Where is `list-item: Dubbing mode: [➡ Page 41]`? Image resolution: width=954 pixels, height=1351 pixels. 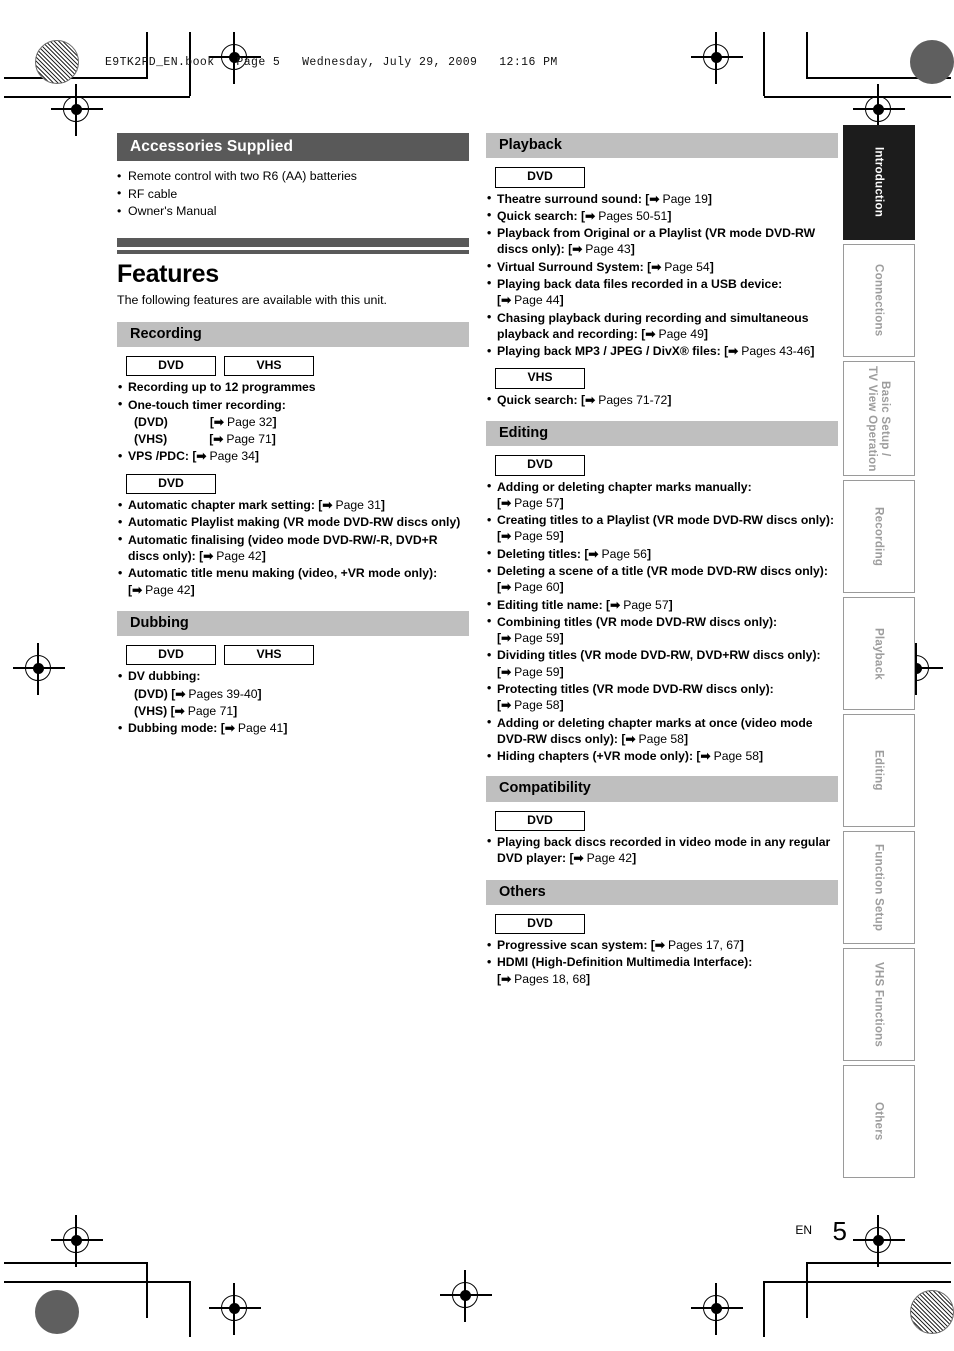
list-item: Dubbing mode: [➡ Page 41] is located at coordinates (293, 728).